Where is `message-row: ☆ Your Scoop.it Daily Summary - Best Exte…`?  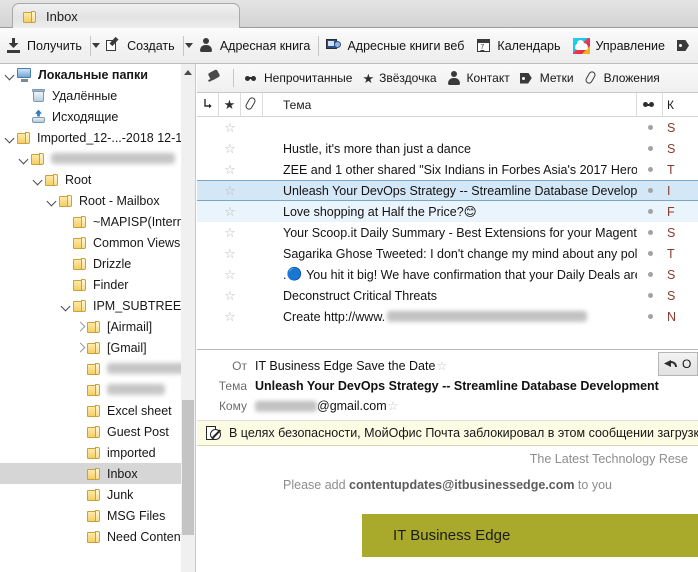
message-row: ☆ Your Scoop.it Daily Summary - Best Exte… is located at coordinates (447, 232).